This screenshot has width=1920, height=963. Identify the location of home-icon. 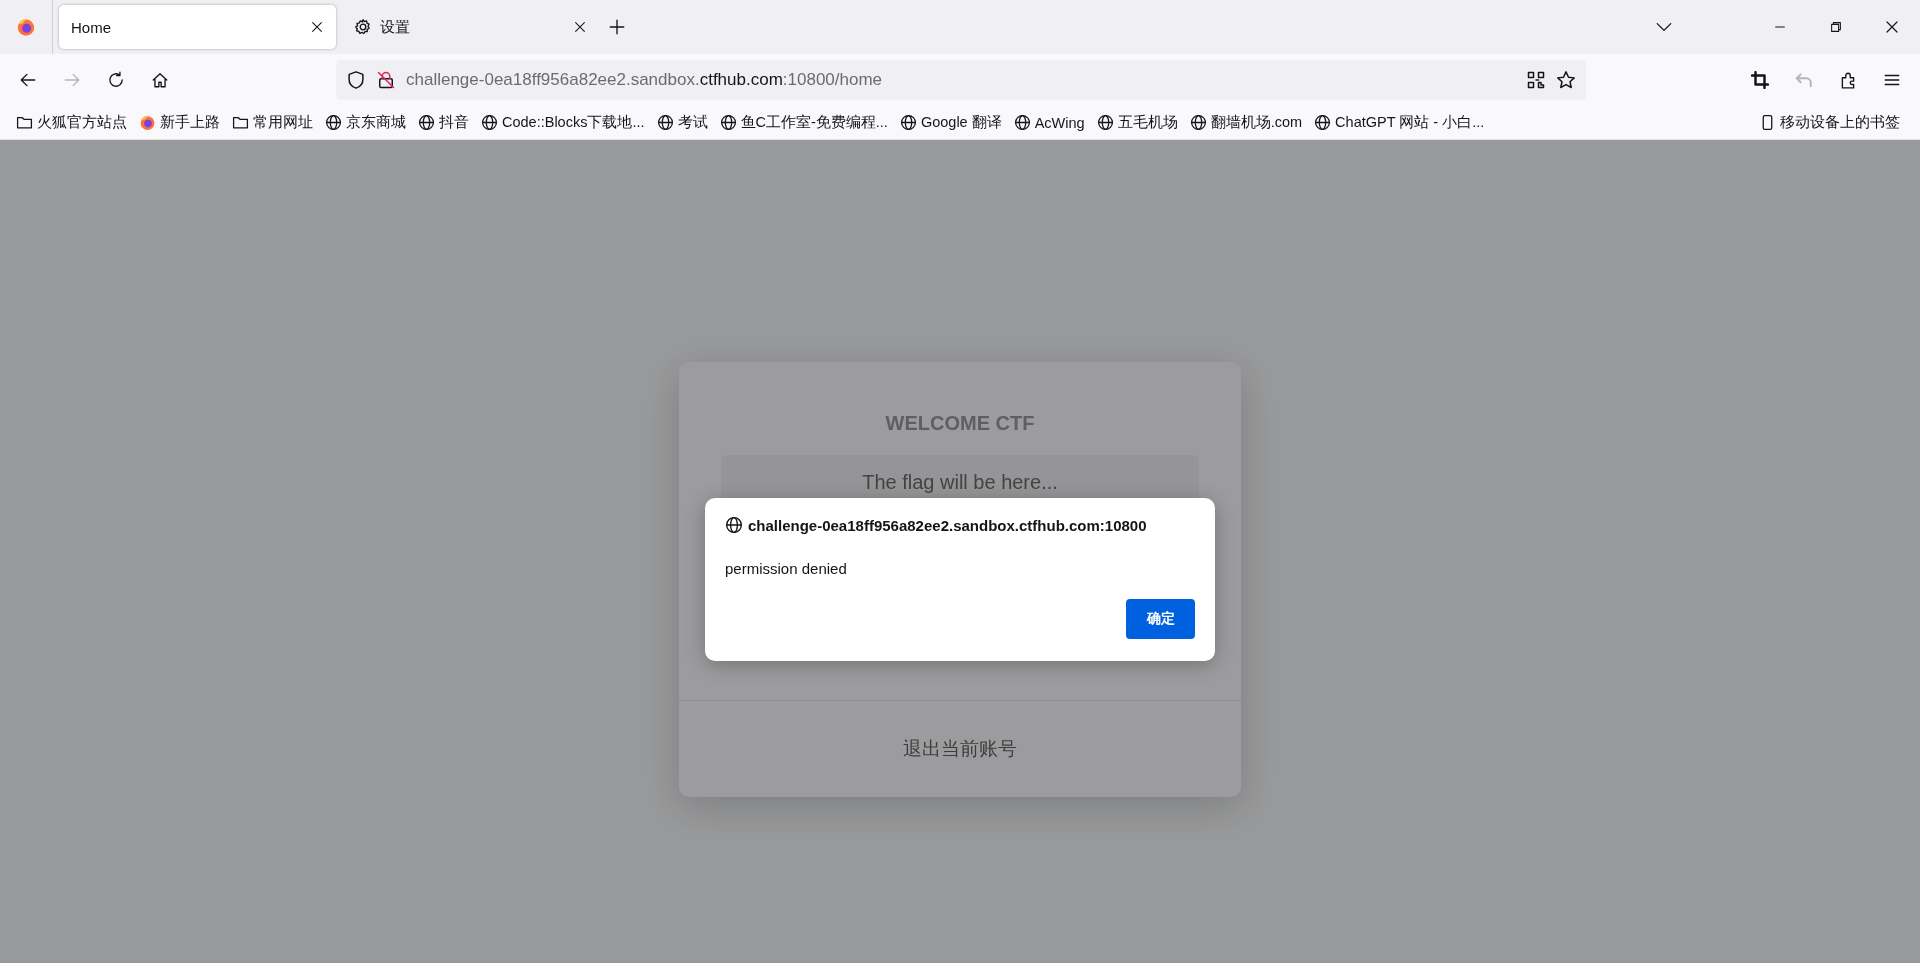
(160, 80).